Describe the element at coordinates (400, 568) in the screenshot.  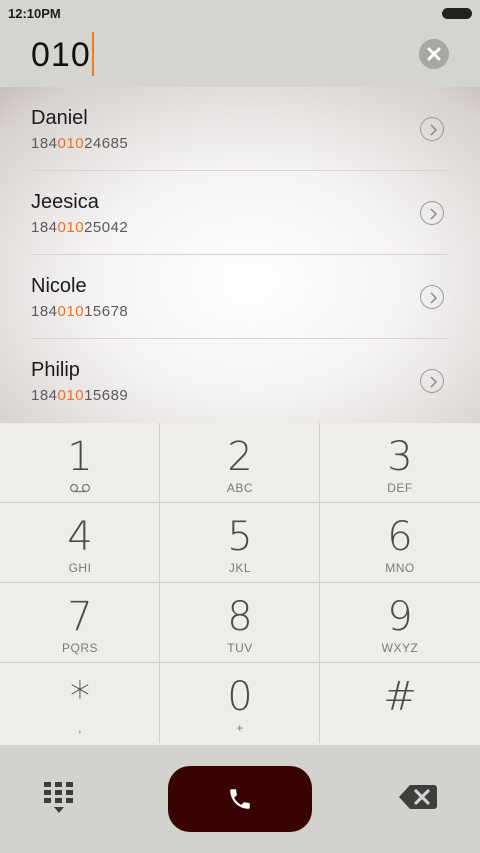
I see `key-letters: MNO` at that location.